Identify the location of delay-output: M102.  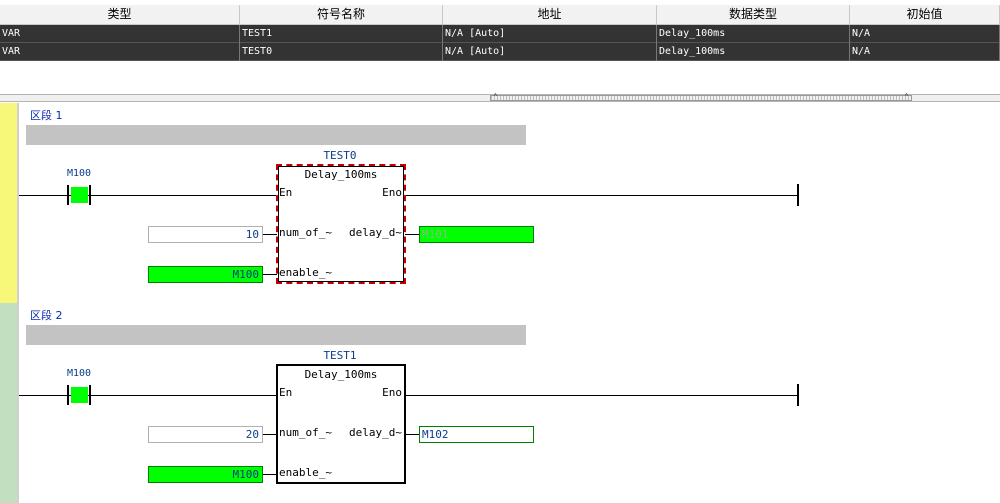
(476, 434).